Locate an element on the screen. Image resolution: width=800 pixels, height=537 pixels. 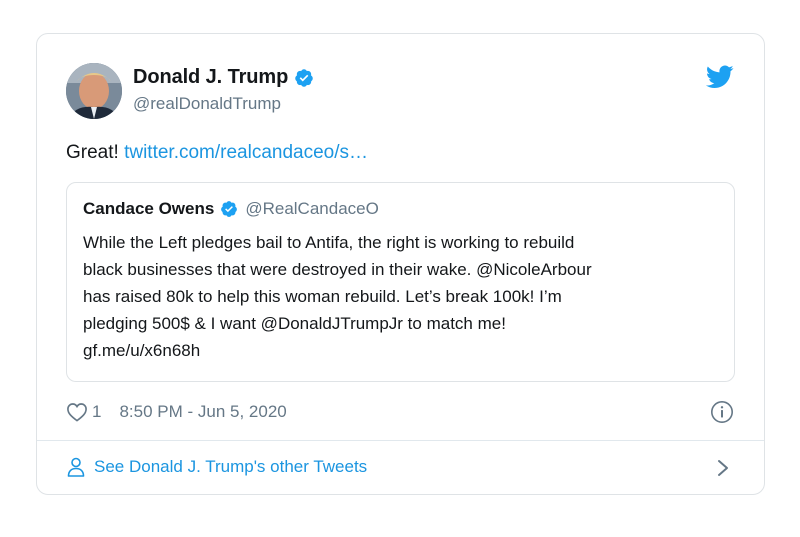
person-icon is located at coordinates (76, 467).